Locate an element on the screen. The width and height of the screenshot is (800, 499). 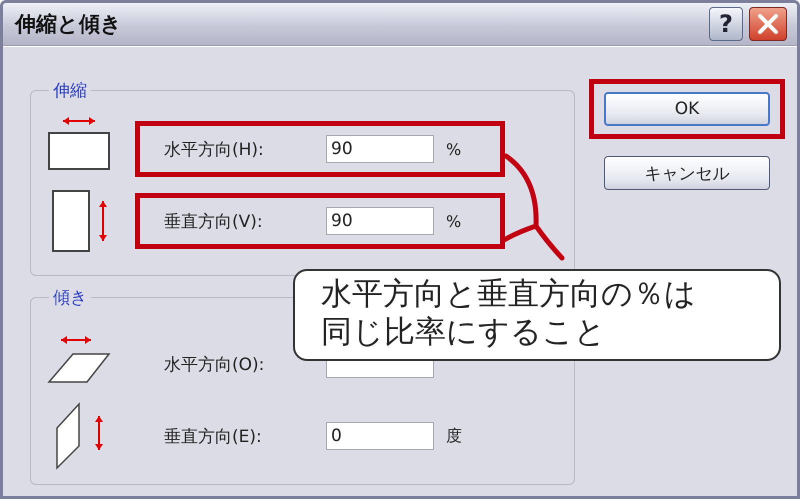
ok-button: OK is located at coordinates (687, 109).